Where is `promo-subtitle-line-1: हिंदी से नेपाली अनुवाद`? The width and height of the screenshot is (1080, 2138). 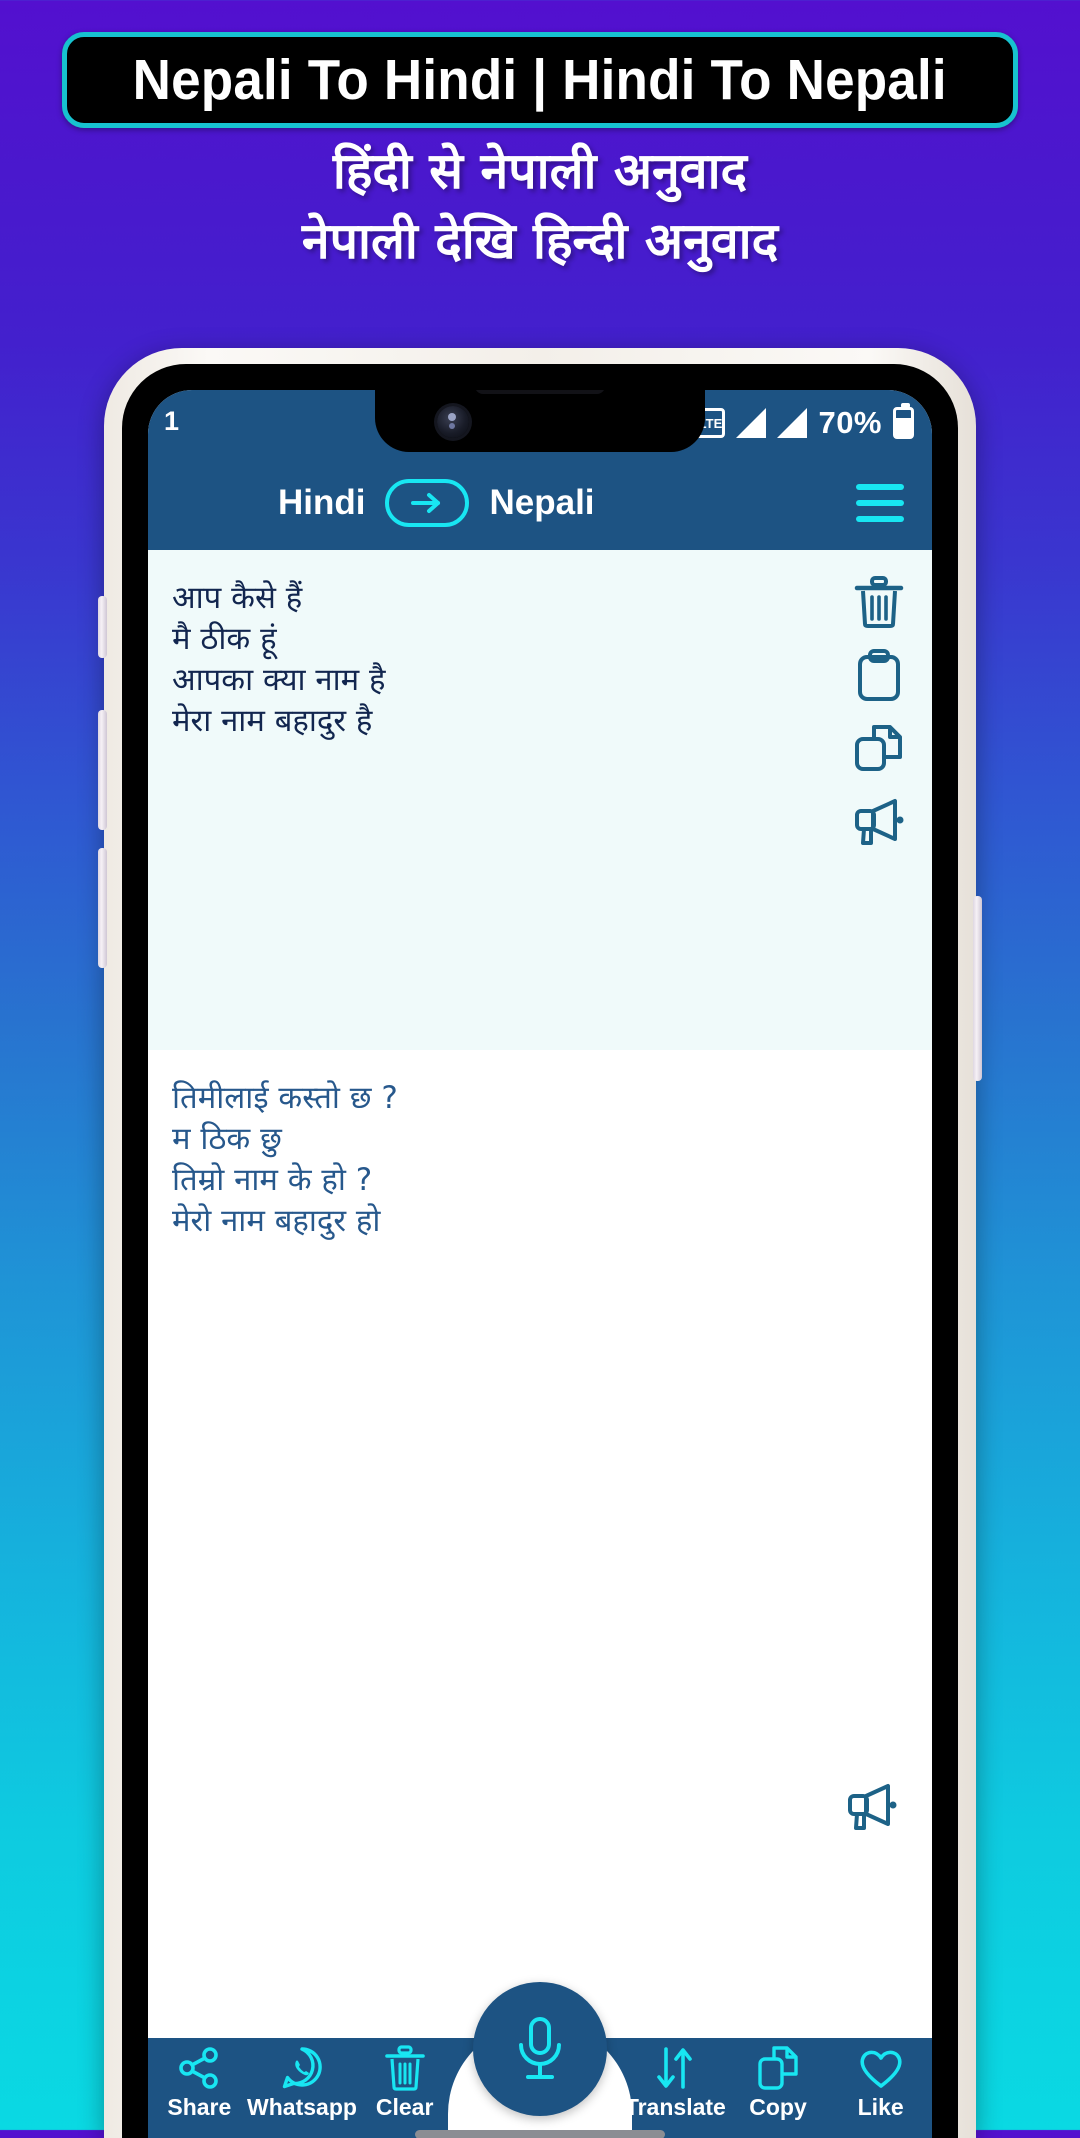 promo-subtitle-line-1: हिंदी से नेपाली अनुवाद is located at coordinates (540, 171).